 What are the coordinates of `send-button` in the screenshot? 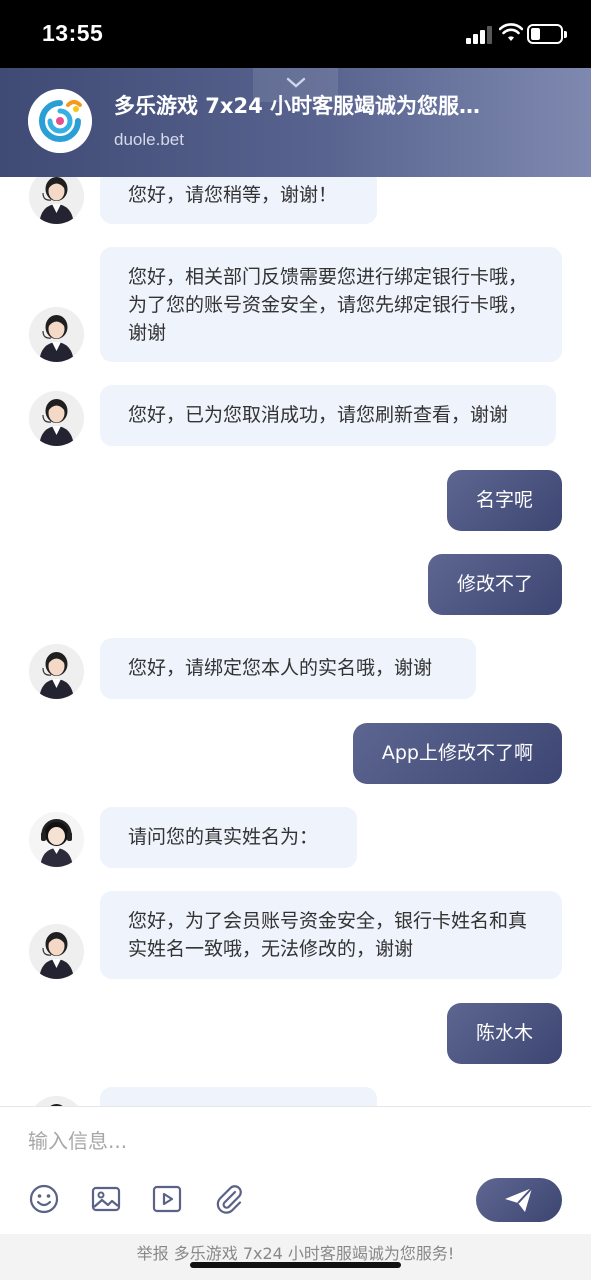 It's located at (519, 1200).